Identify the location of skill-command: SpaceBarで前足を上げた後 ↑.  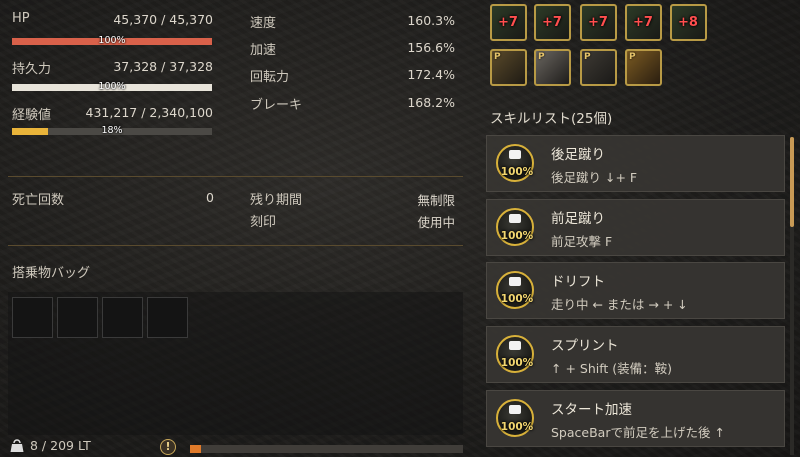
(638, 432).